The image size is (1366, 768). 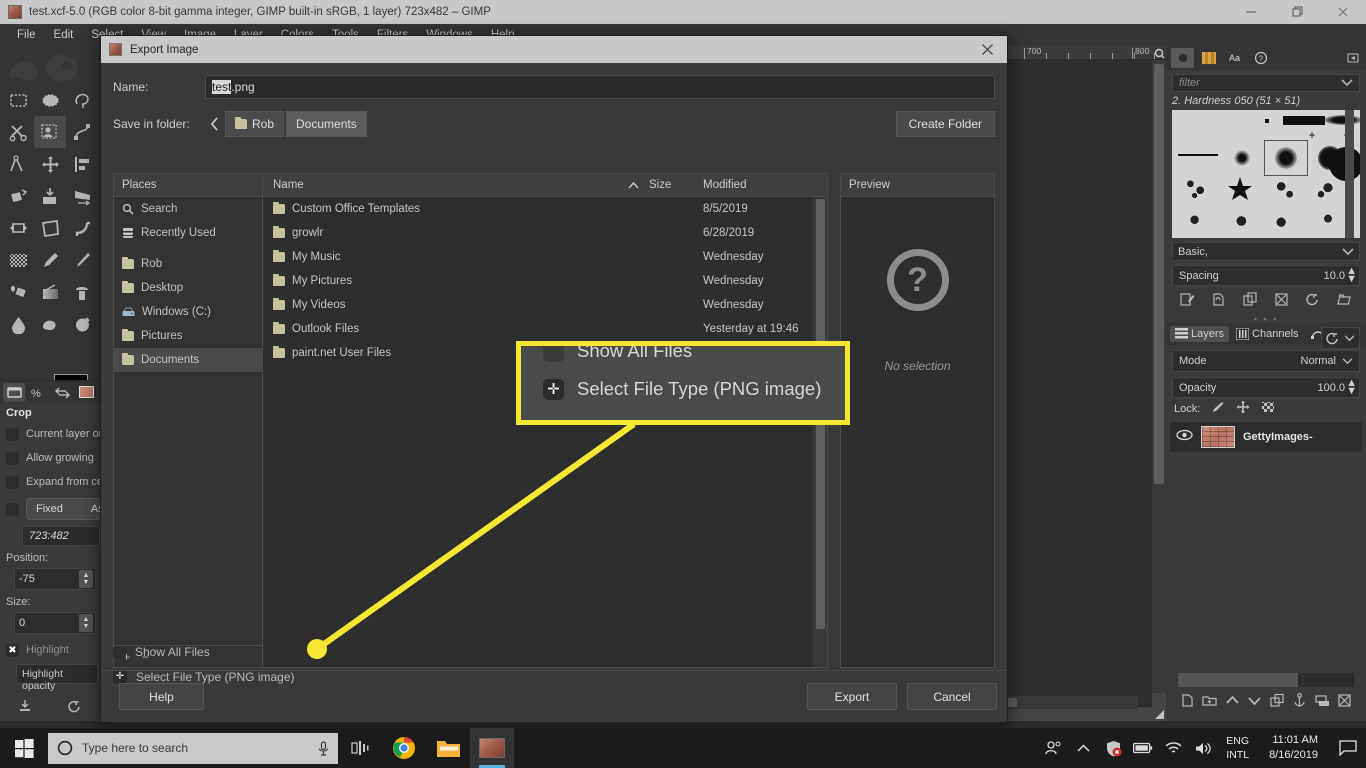 I want to click on new-layer-icon, so click(x=1187, y=703).